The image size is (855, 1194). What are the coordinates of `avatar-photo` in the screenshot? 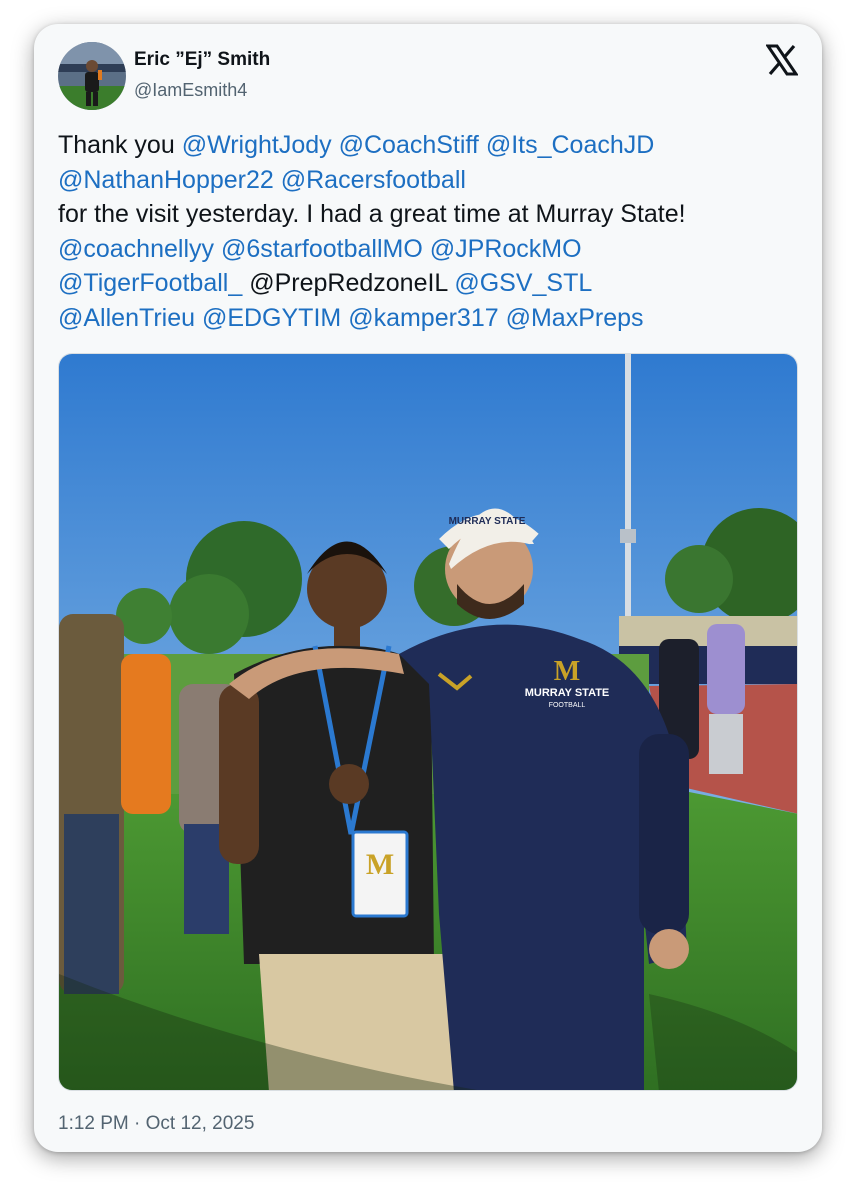 It's located at (92, 76).